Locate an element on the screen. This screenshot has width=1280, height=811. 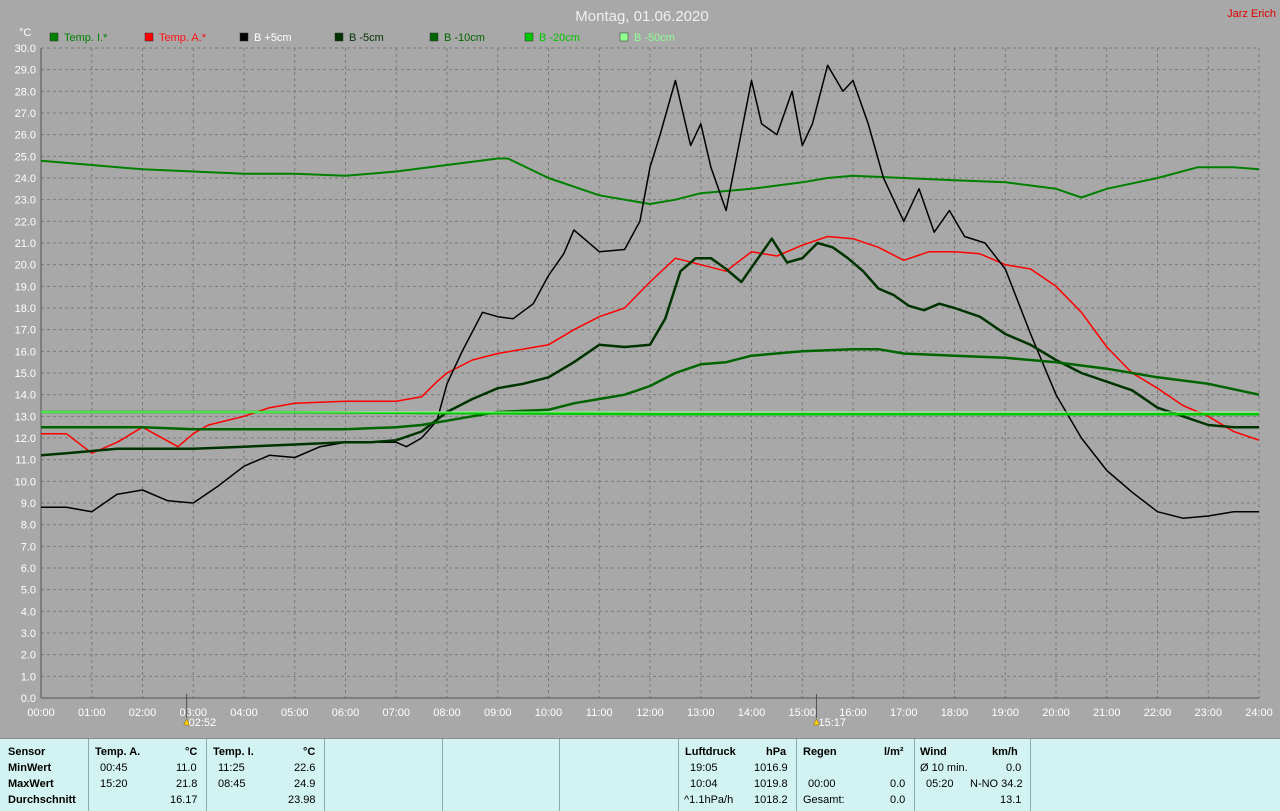
regen-header: Regen is located at coordinates (820, 752).